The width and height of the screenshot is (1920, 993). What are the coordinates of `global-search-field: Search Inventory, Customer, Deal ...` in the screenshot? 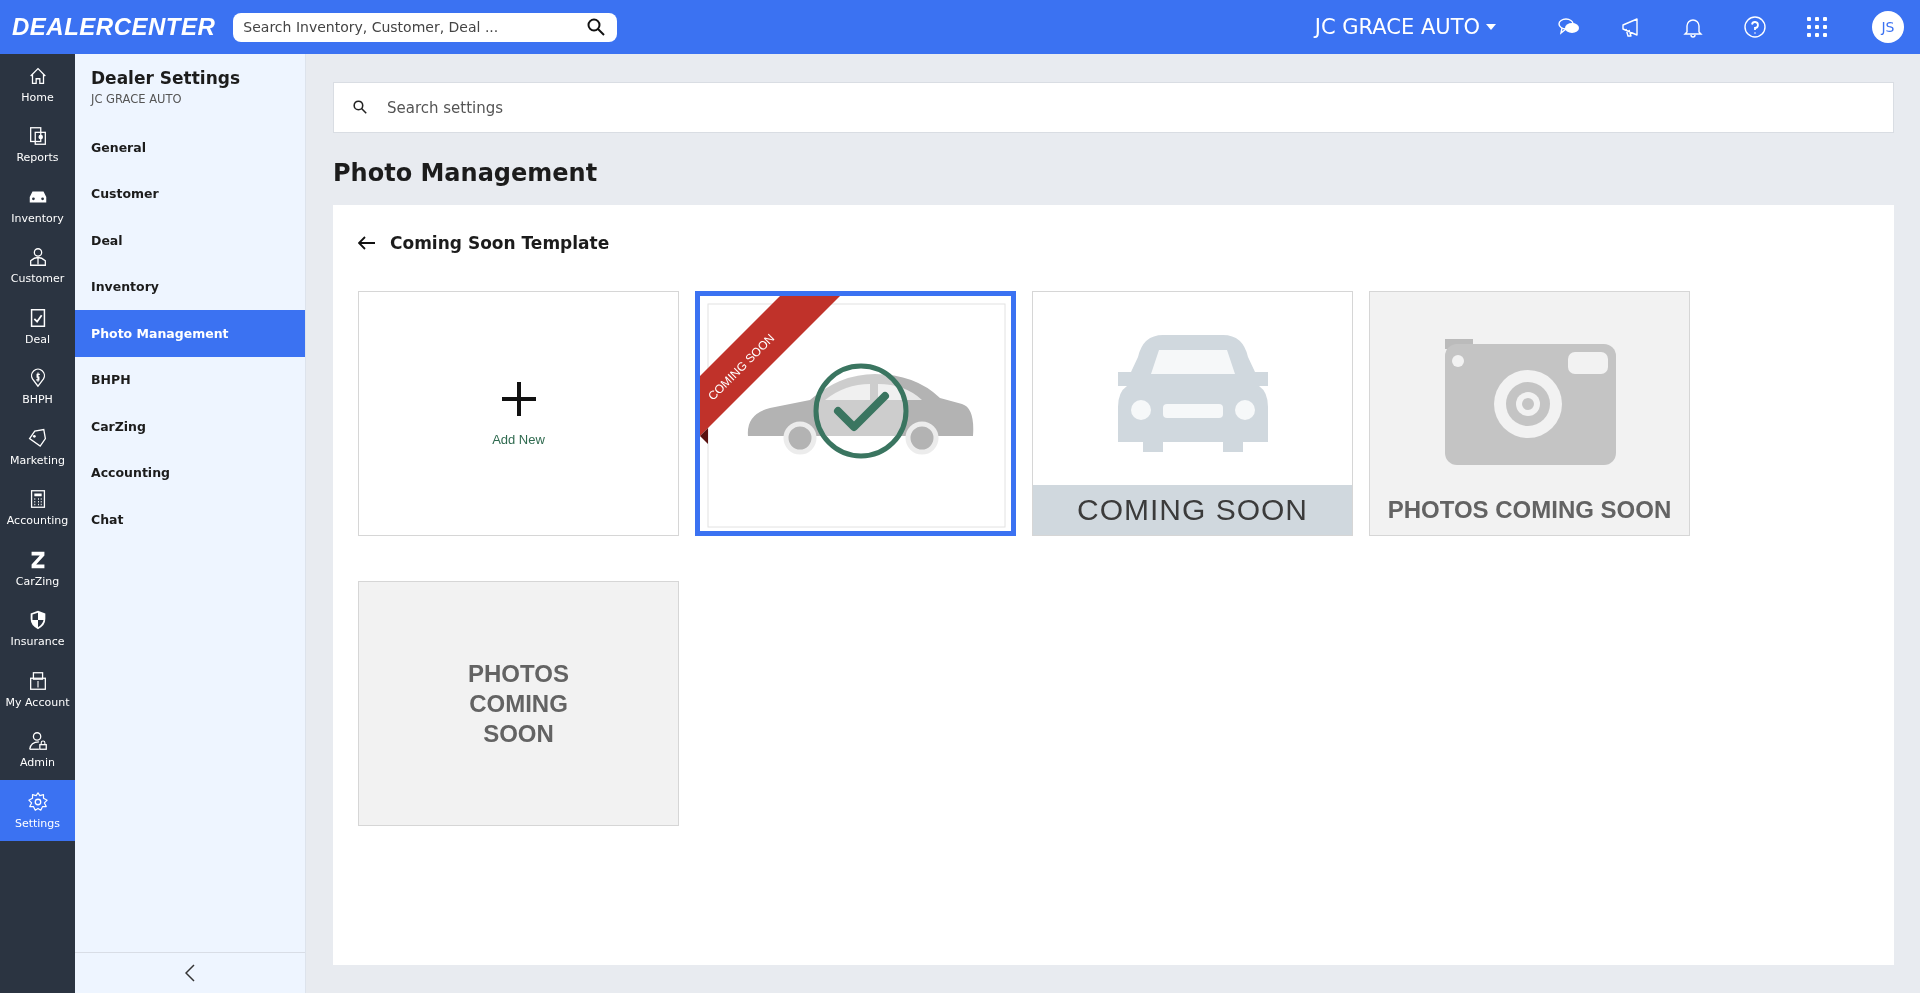 It's located at (425, 27).